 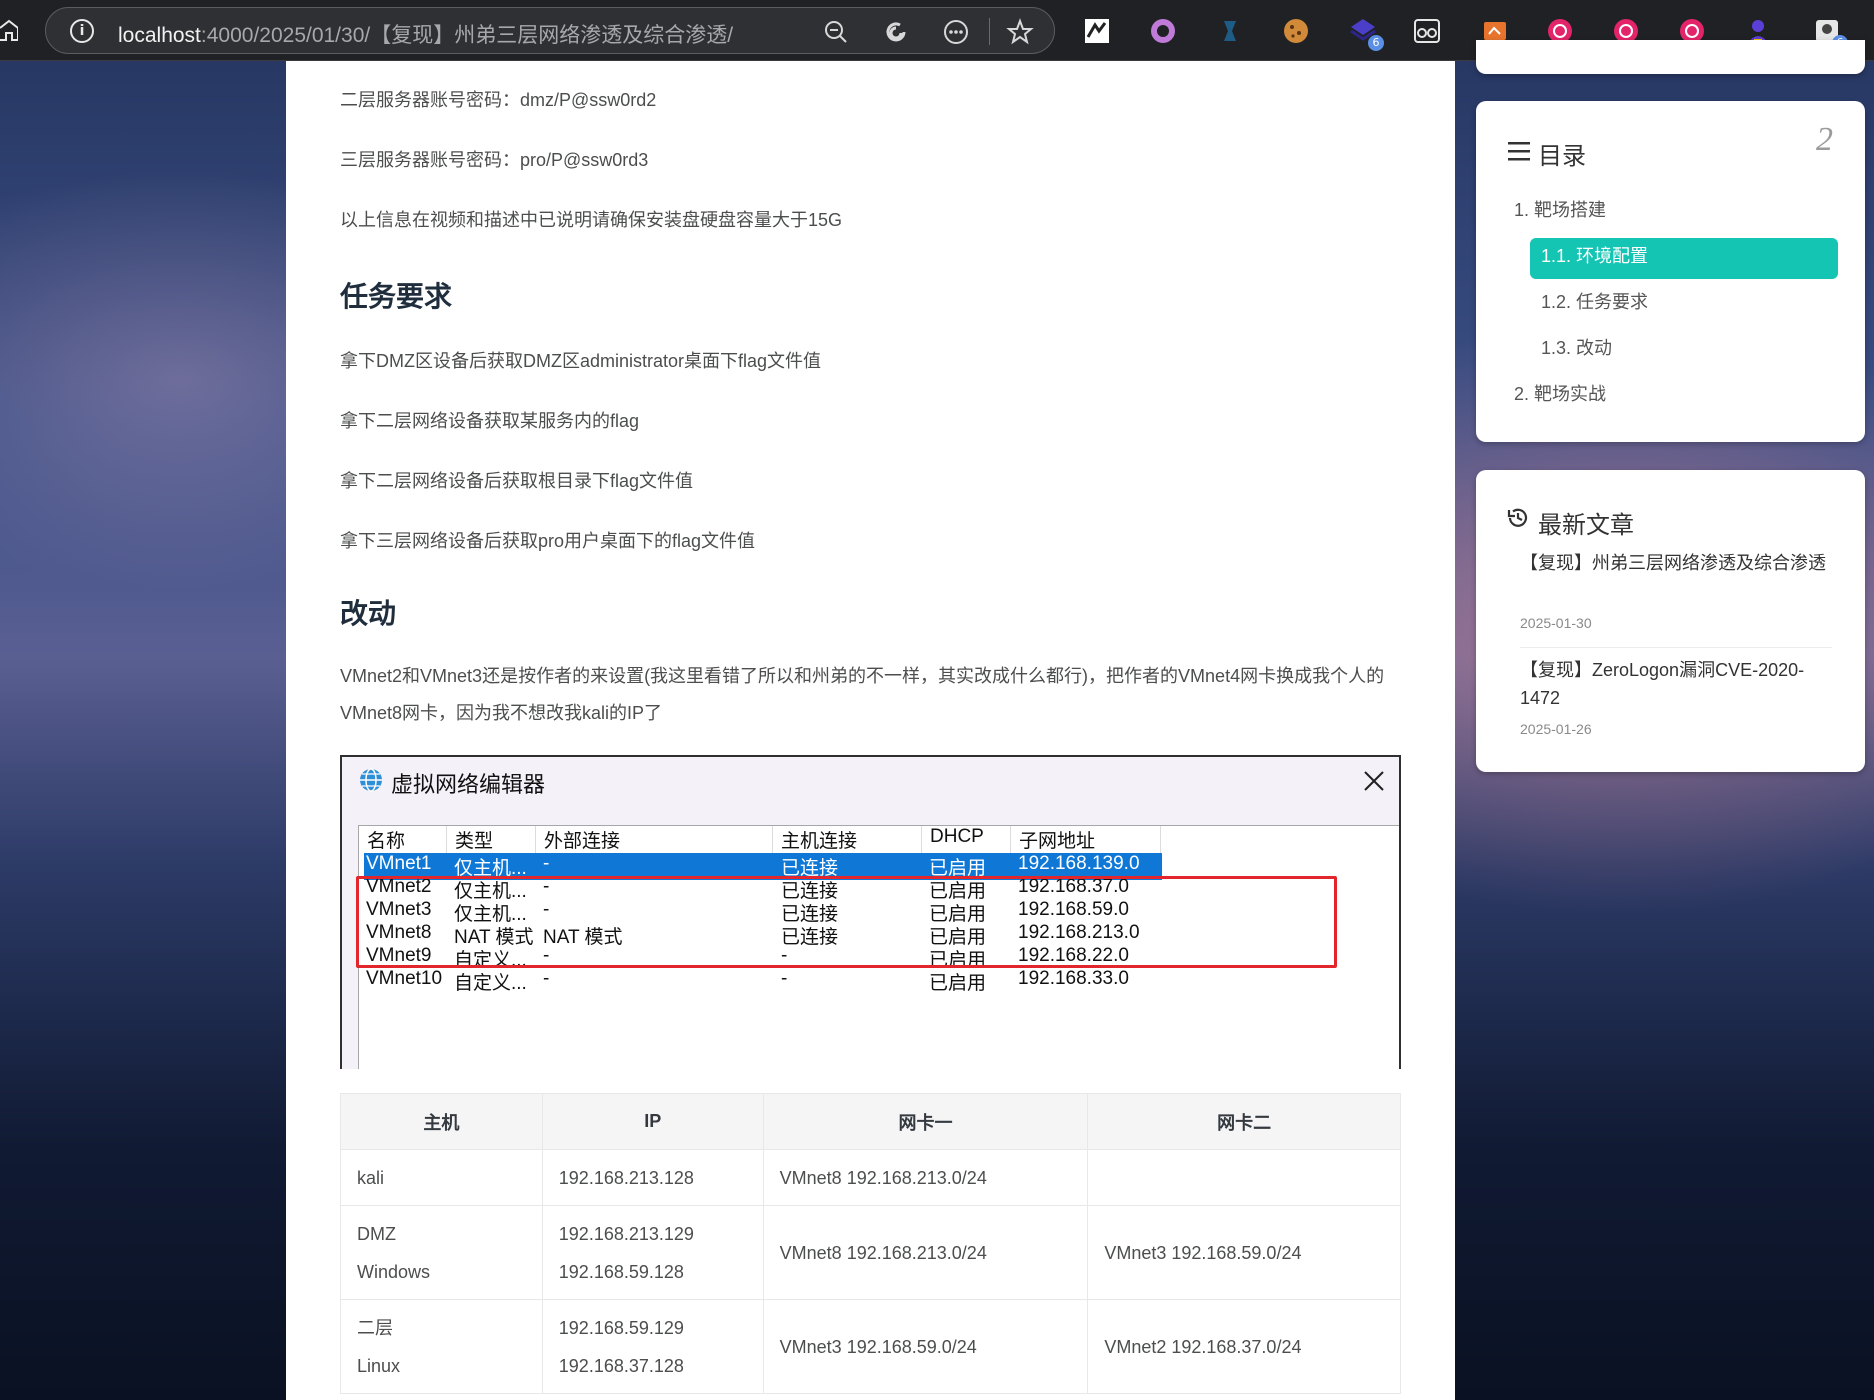 What do you see at coordinates (1594, 255) in the screenshot?
I see `toc-item-active: 1.1. 环境配置` at bounding box center [1594, 255].